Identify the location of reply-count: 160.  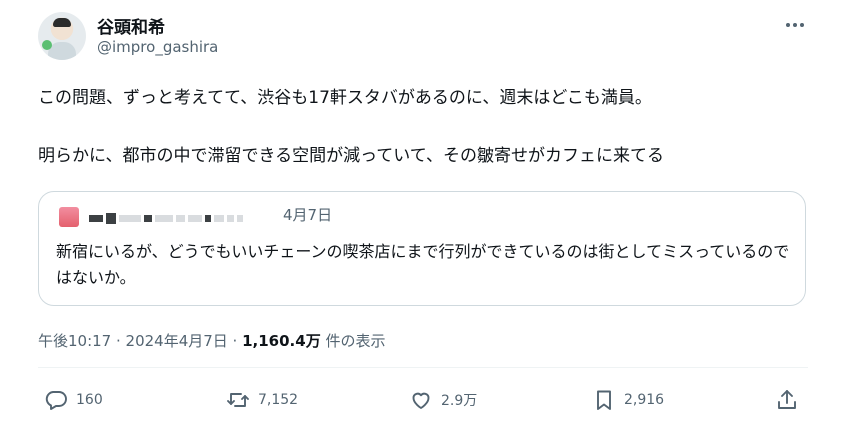
(89, 400).